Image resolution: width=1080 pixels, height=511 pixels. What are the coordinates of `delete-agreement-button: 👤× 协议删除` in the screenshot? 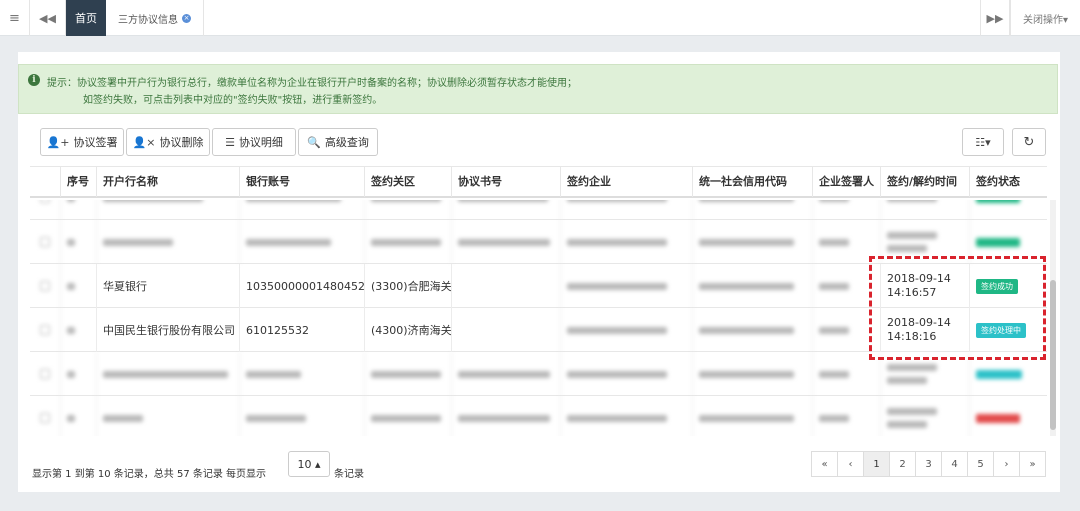 It's located at (168, 142).